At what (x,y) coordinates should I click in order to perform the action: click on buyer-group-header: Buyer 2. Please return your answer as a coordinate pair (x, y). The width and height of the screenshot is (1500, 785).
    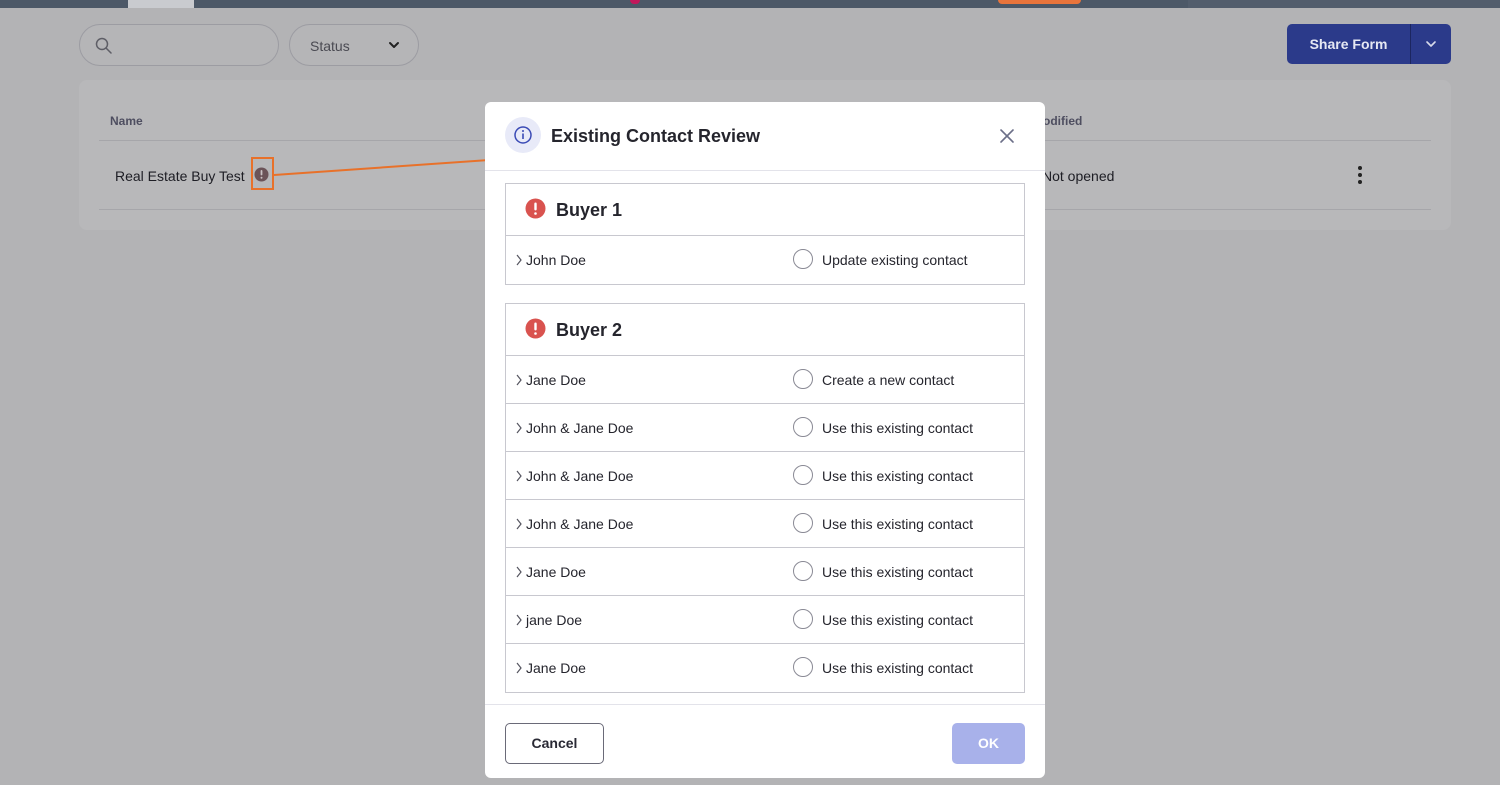
    Looking at the image, I should click on (765, 330).